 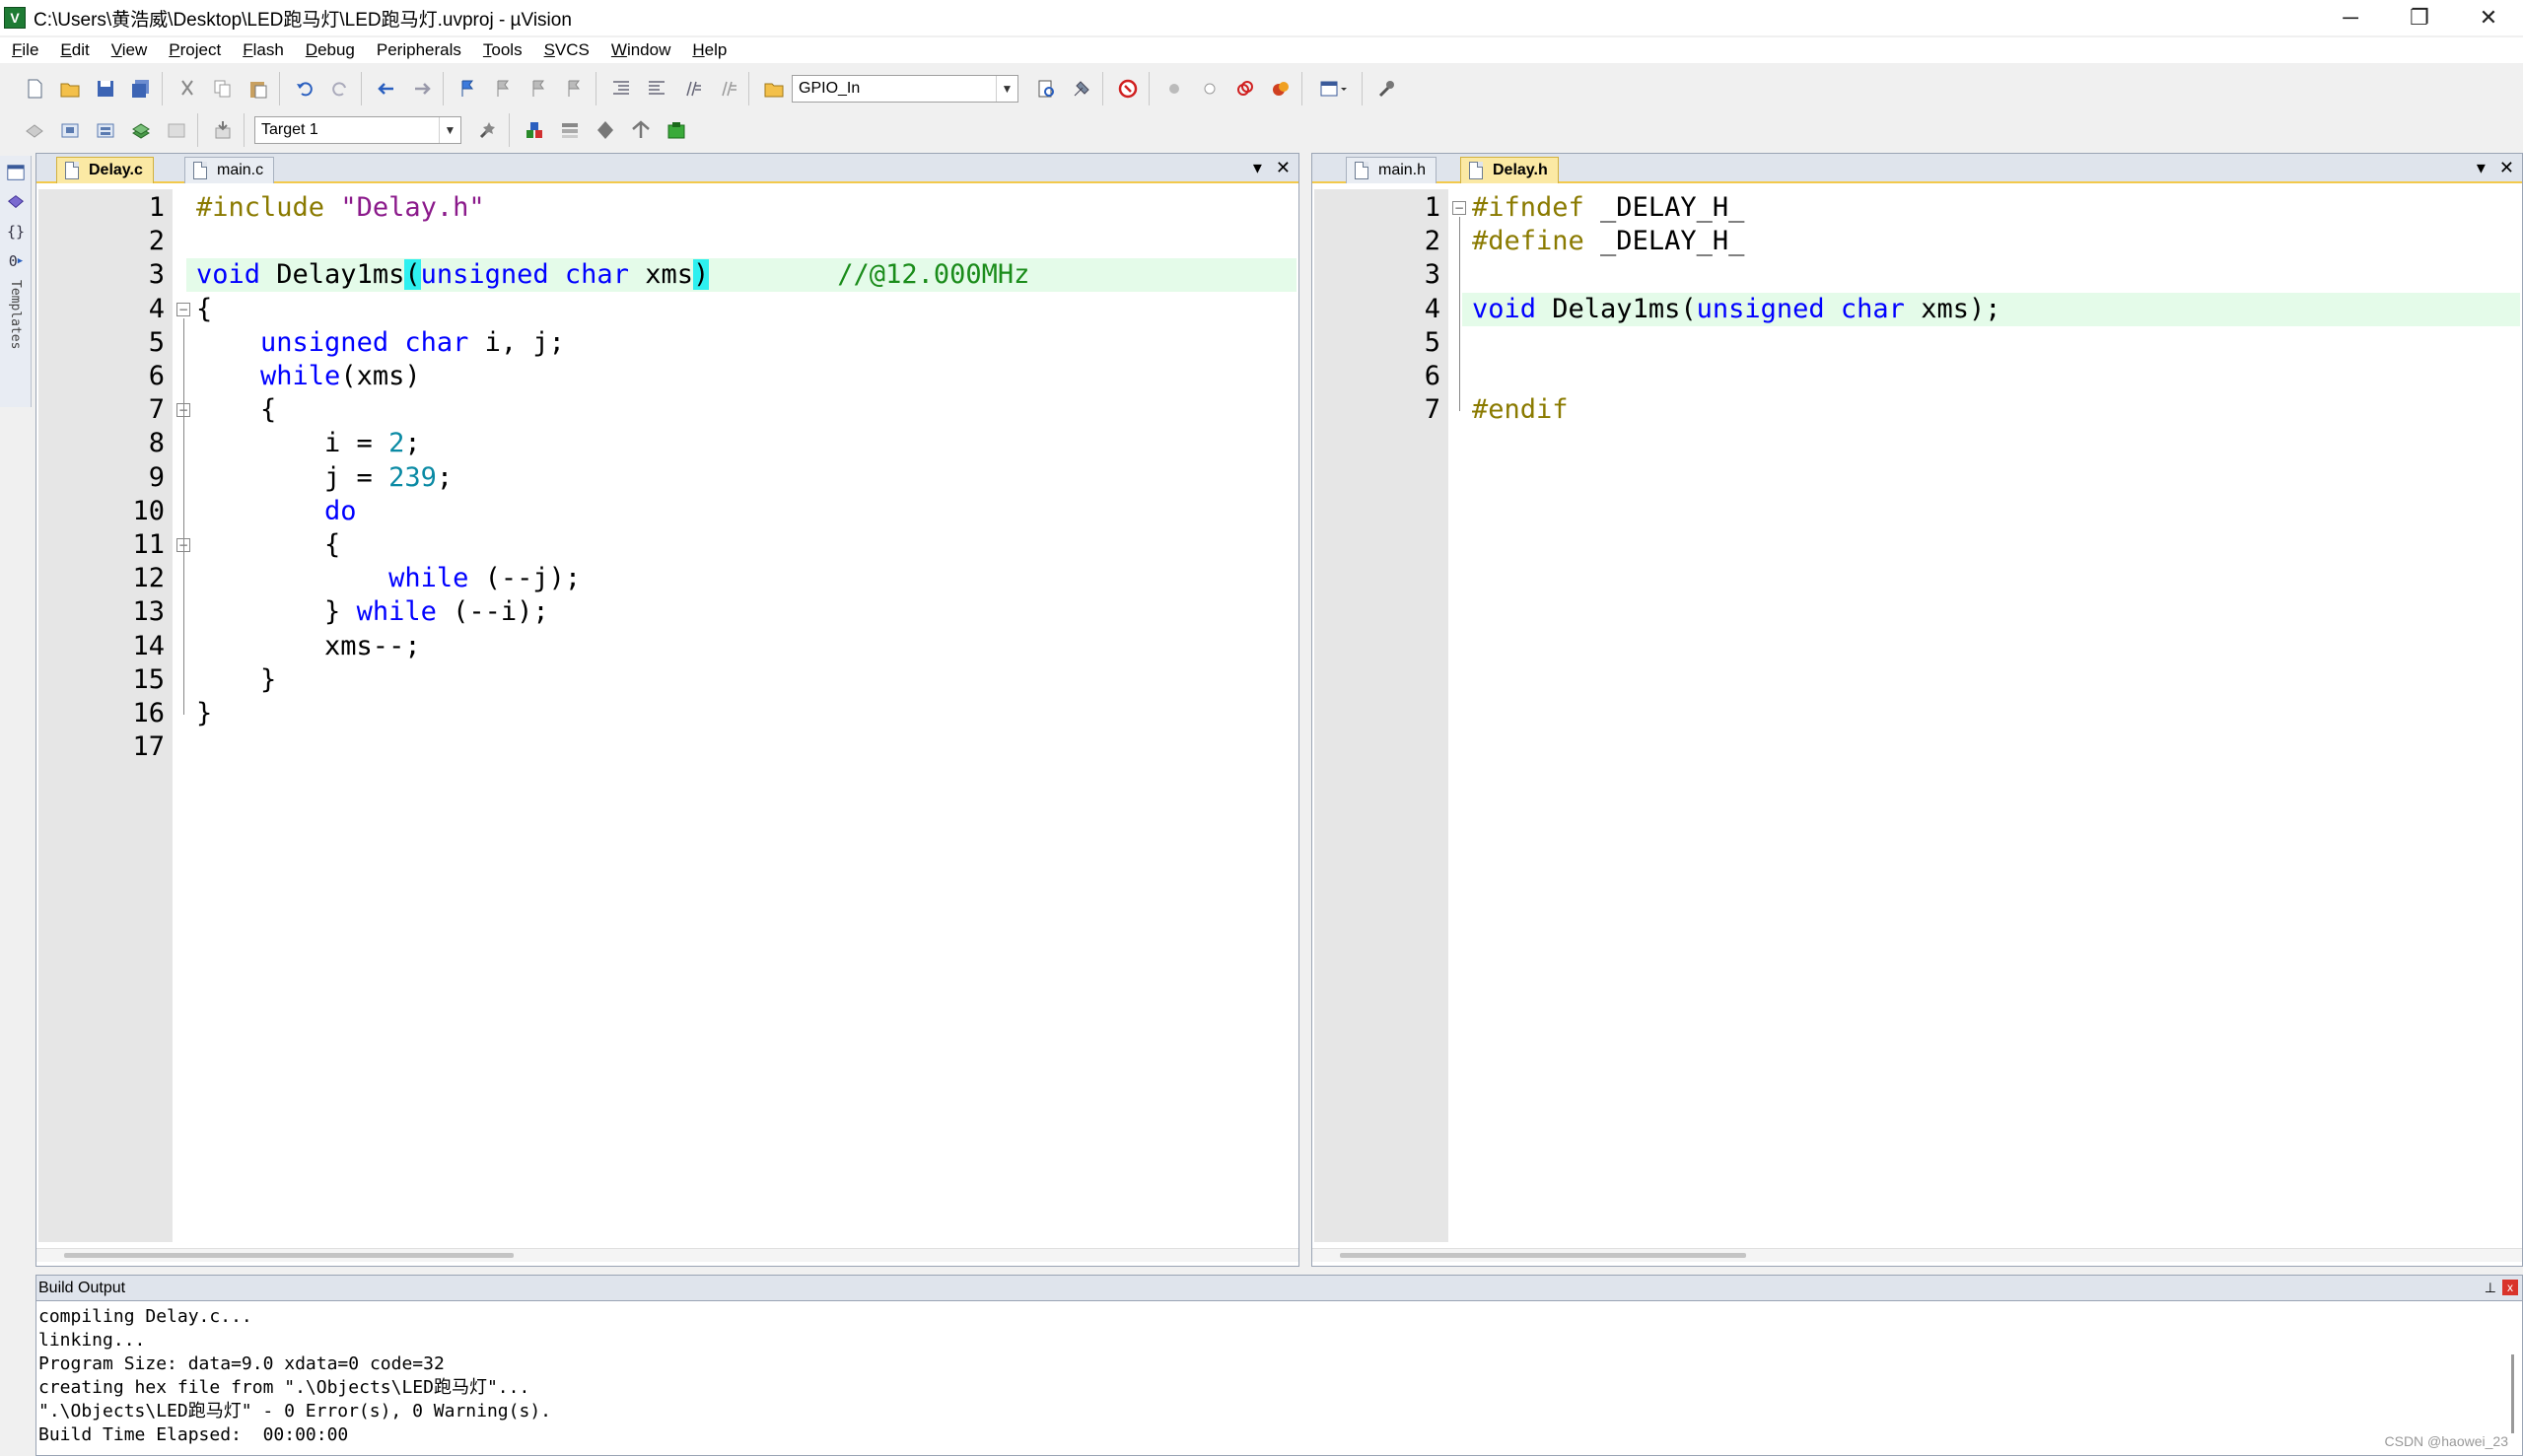 What do you see at coordinates (187, 89) in the screenshot?
I see `cut-icon` at bounding box center [187, 89].